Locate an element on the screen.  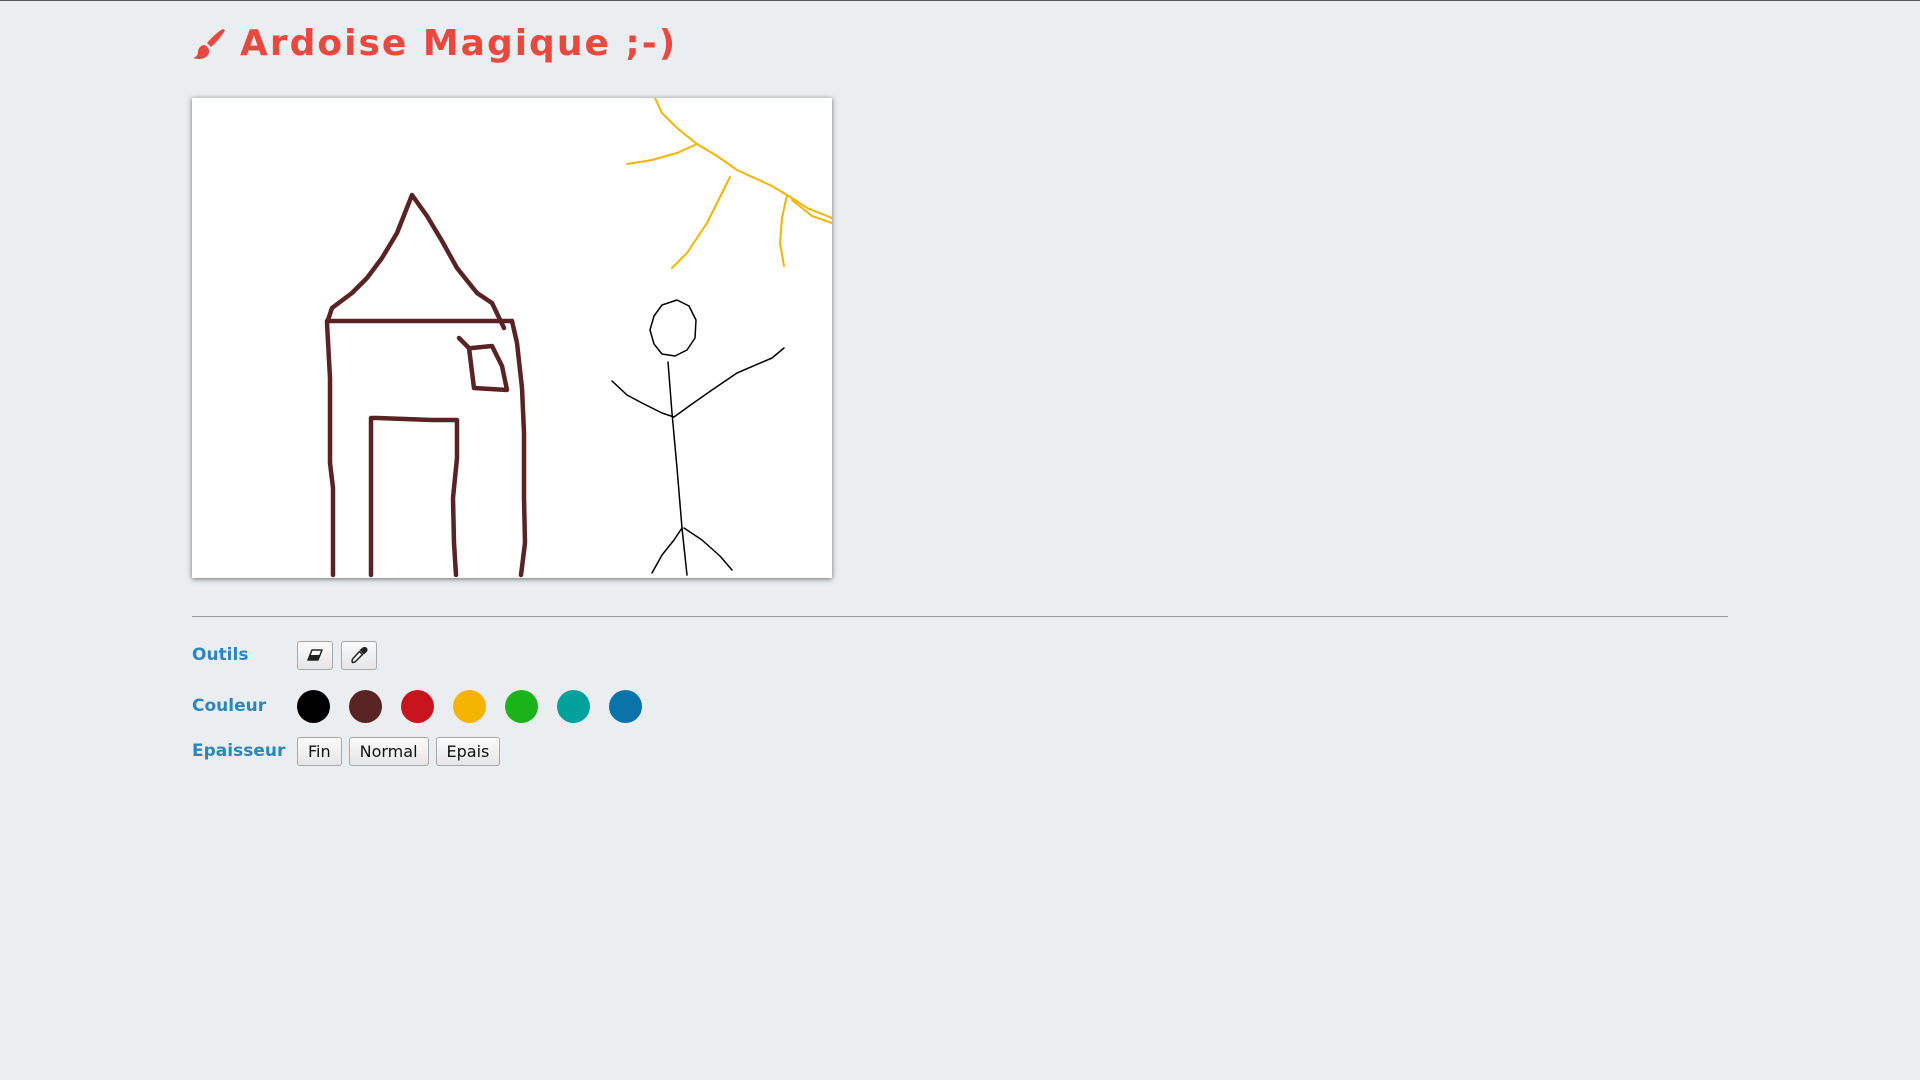
color-swatch-green is located at coordinates (521, 706).